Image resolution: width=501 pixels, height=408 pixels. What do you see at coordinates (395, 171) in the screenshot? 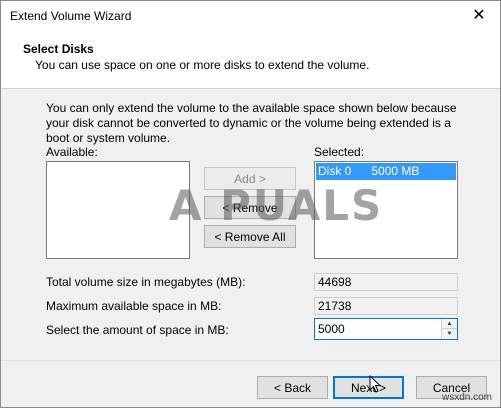
I see `disk-size: 5000 MB` at bounding box center [395, 171].